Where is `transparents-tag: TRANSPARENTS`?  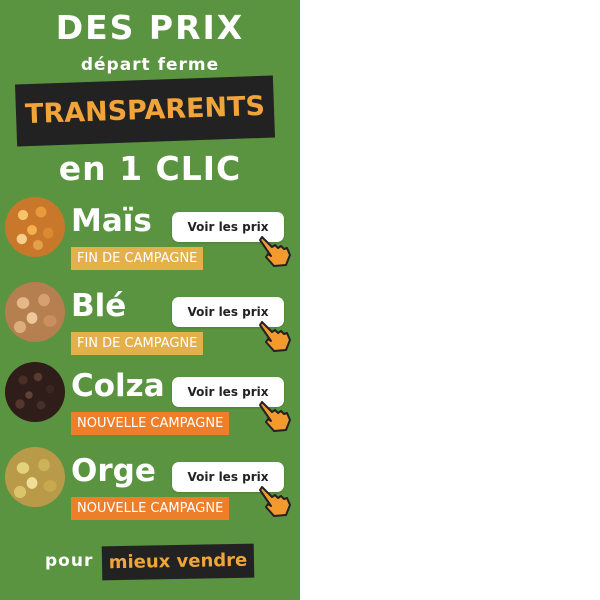
transparents-tag: TRANSPARENTS is located at coordinates (145, 111).